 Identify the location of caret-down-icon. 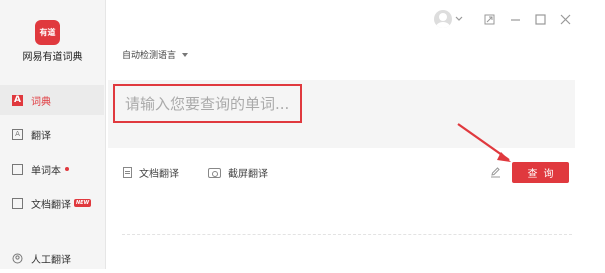
(185, 54).